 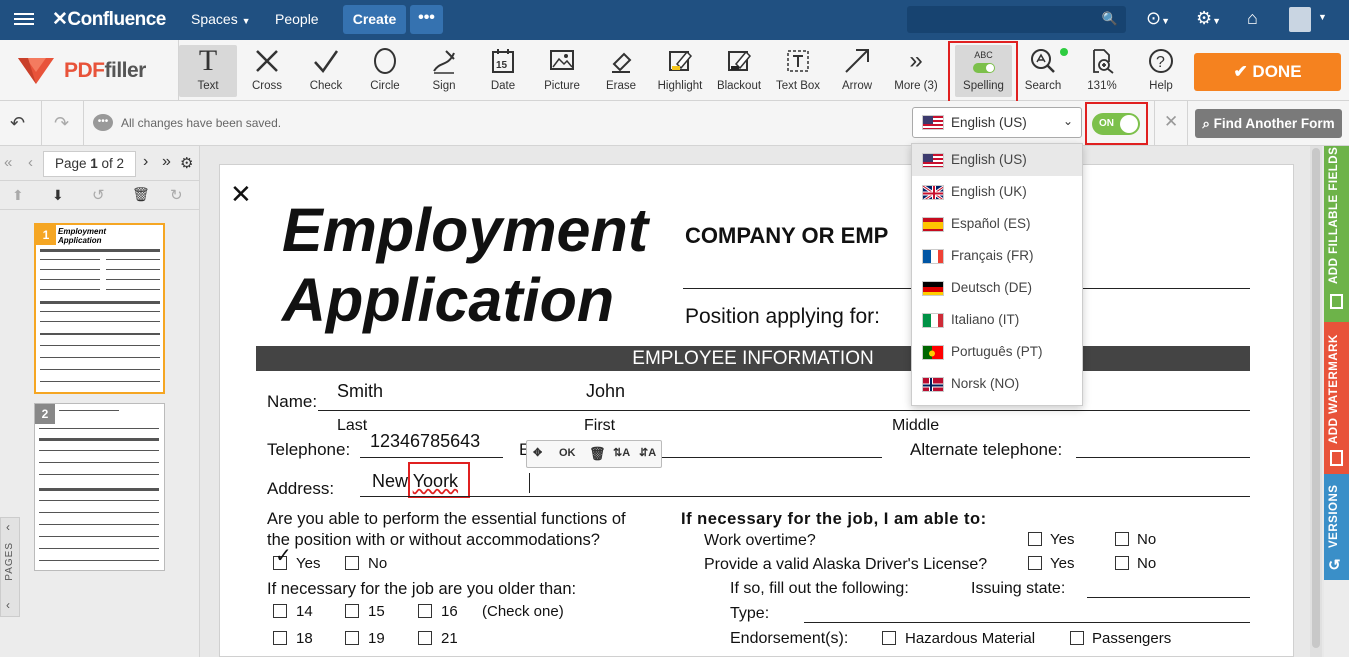 What do you see at coordinates (267, 61) in the screenshot?
I see `cross-icon` at bounding box center [267, 61].